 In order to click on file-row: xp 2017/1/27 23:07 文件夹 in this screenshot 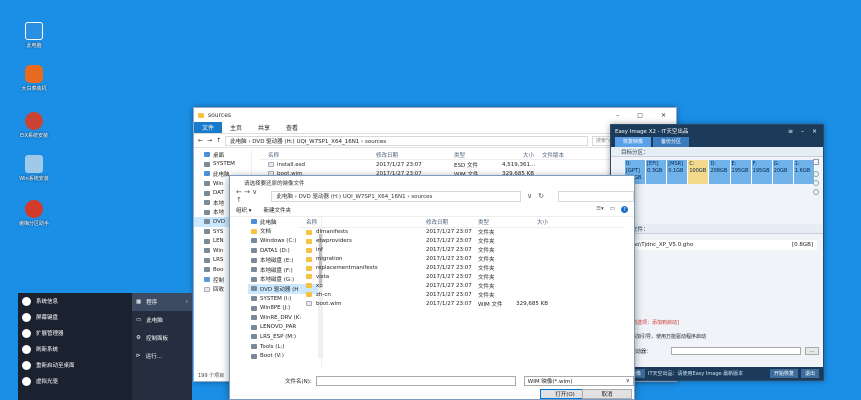, I will do `click(462, 285)`.